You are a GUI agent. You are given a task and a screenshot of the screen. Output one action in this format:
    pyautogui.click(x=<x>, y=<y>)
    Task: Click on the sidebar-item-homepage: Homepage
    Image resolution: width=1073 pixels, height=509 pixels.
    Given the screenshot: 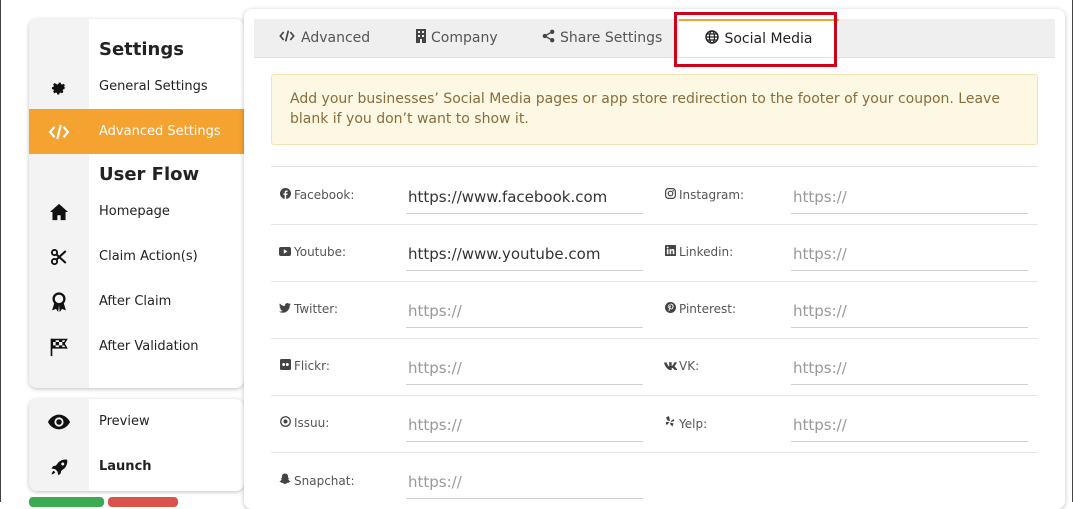 What is the action you would take?
    pyautogui.click(x=136, y=211)
    